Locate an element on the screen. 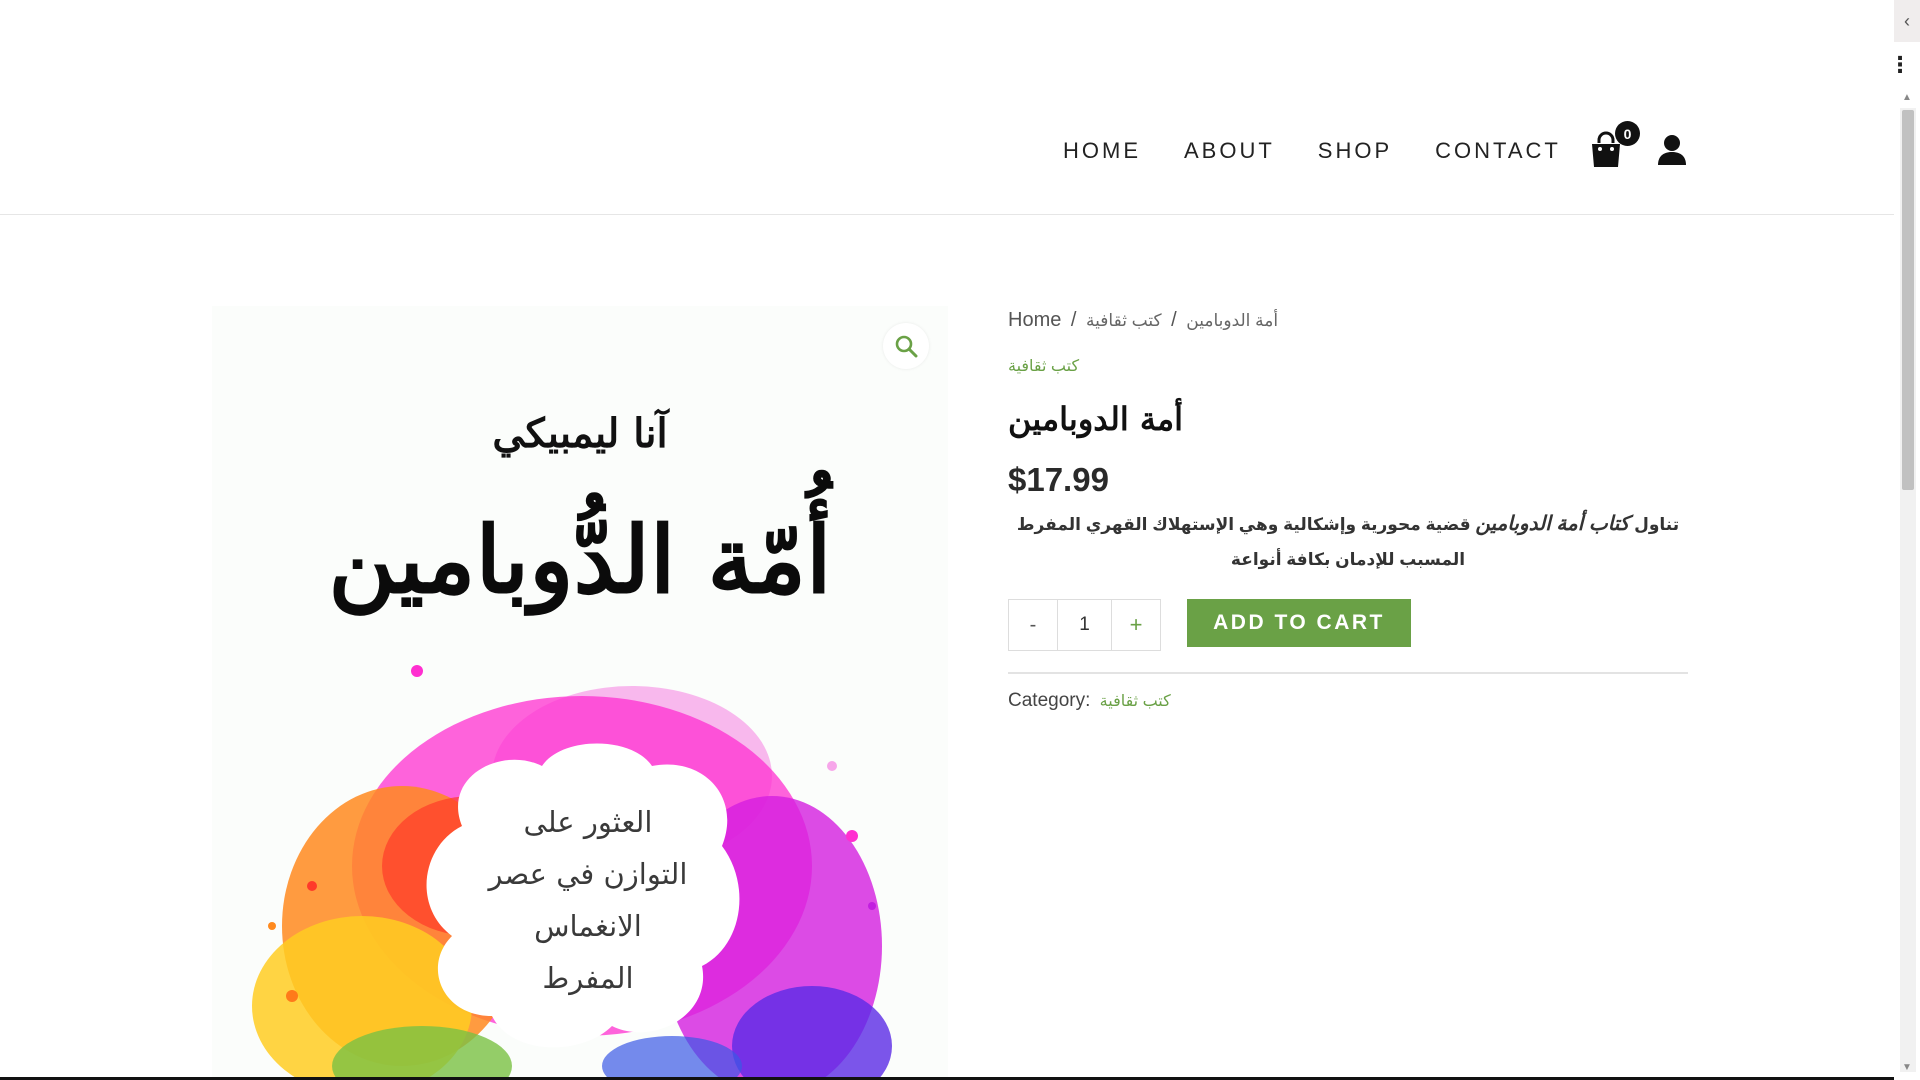  nav-shop: SHOP is located at coordinates (1355, 151).